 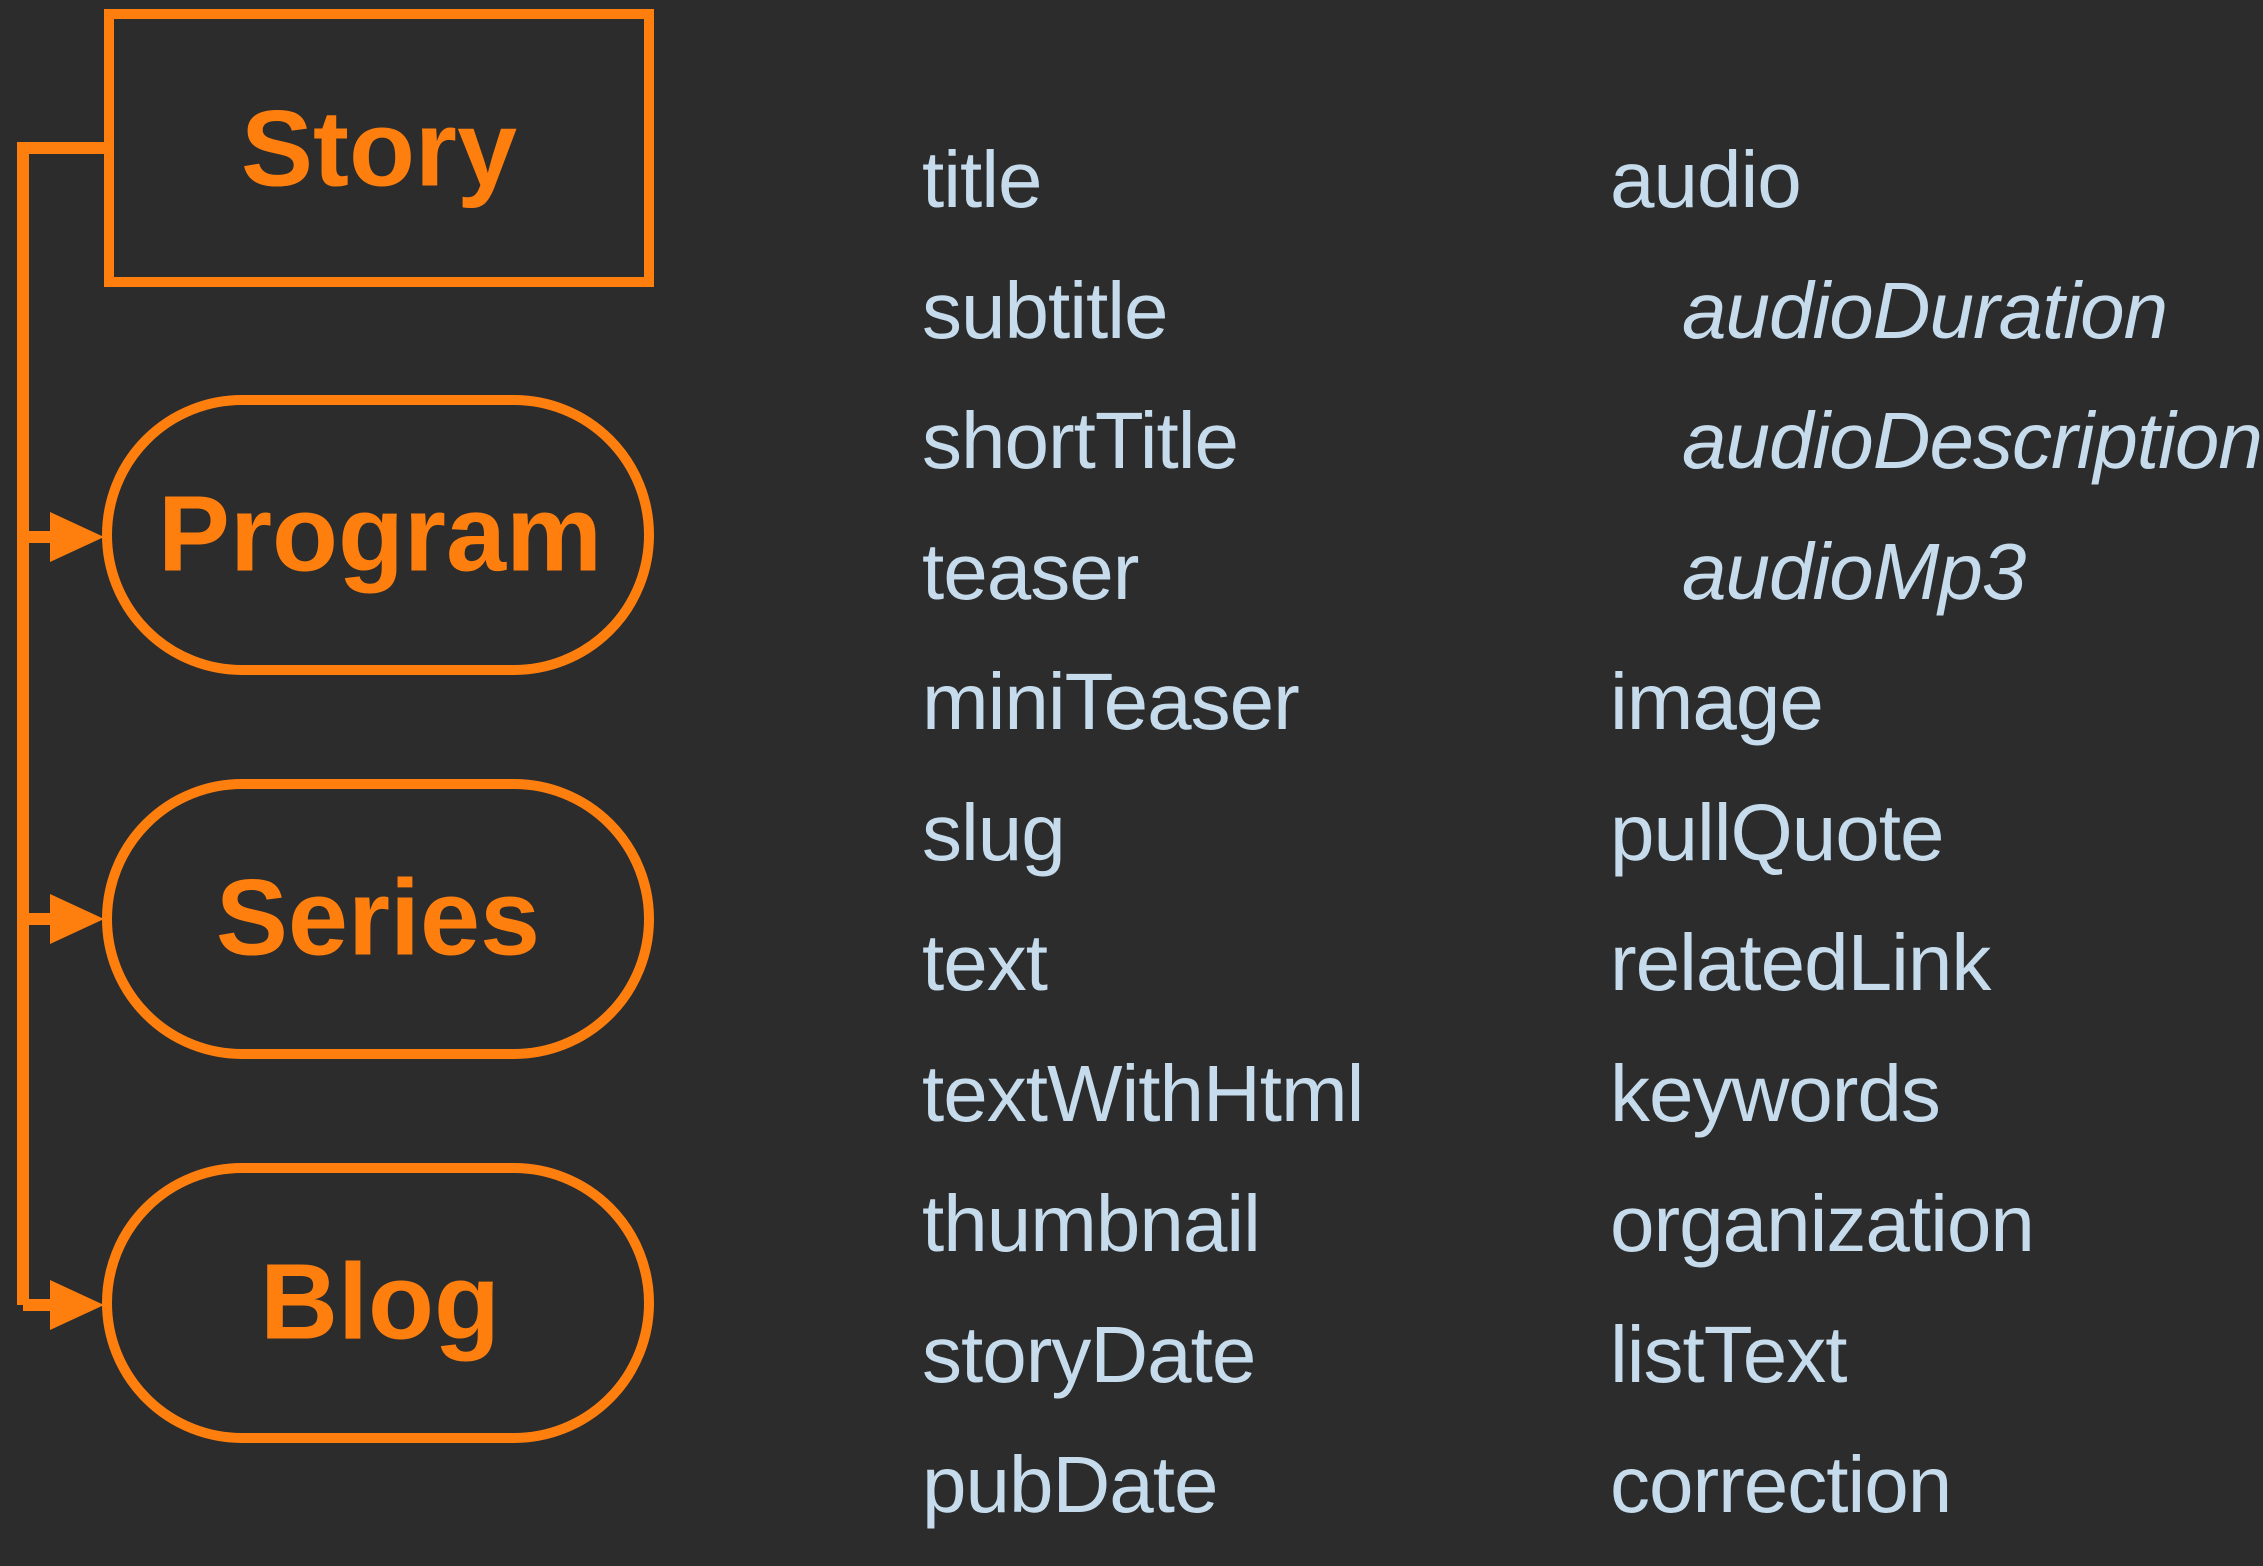 I want to click on field-item: pubDate, so click(x=1070, y=1484).